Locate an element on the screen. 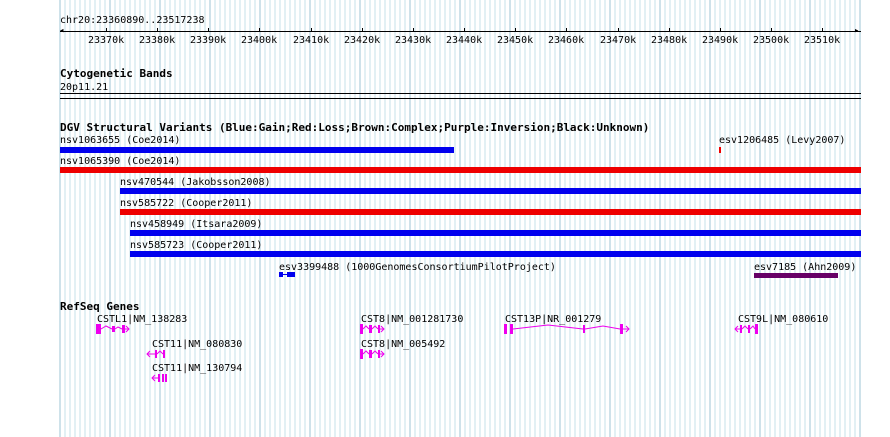 The image size is (890, 437). cytoband-bottom-line is located at coordinates (460, 98).